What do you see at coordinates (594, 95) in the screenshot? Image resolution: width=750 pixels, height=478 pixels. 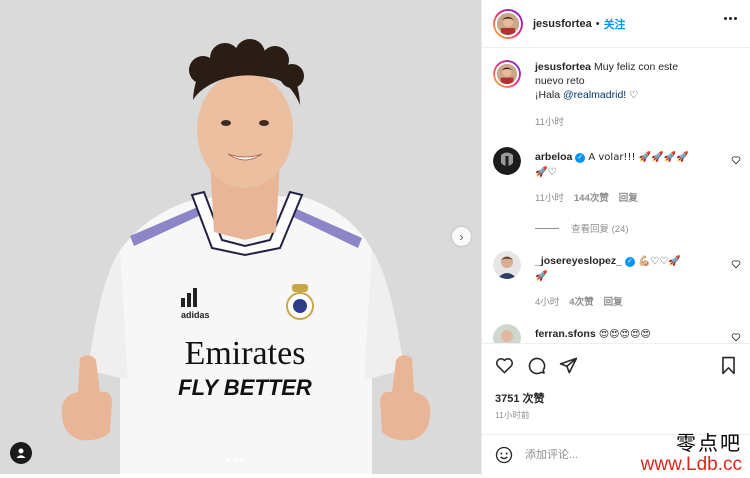 I see `mention-link: @realmadrid!` at bounding box center [594, 95].